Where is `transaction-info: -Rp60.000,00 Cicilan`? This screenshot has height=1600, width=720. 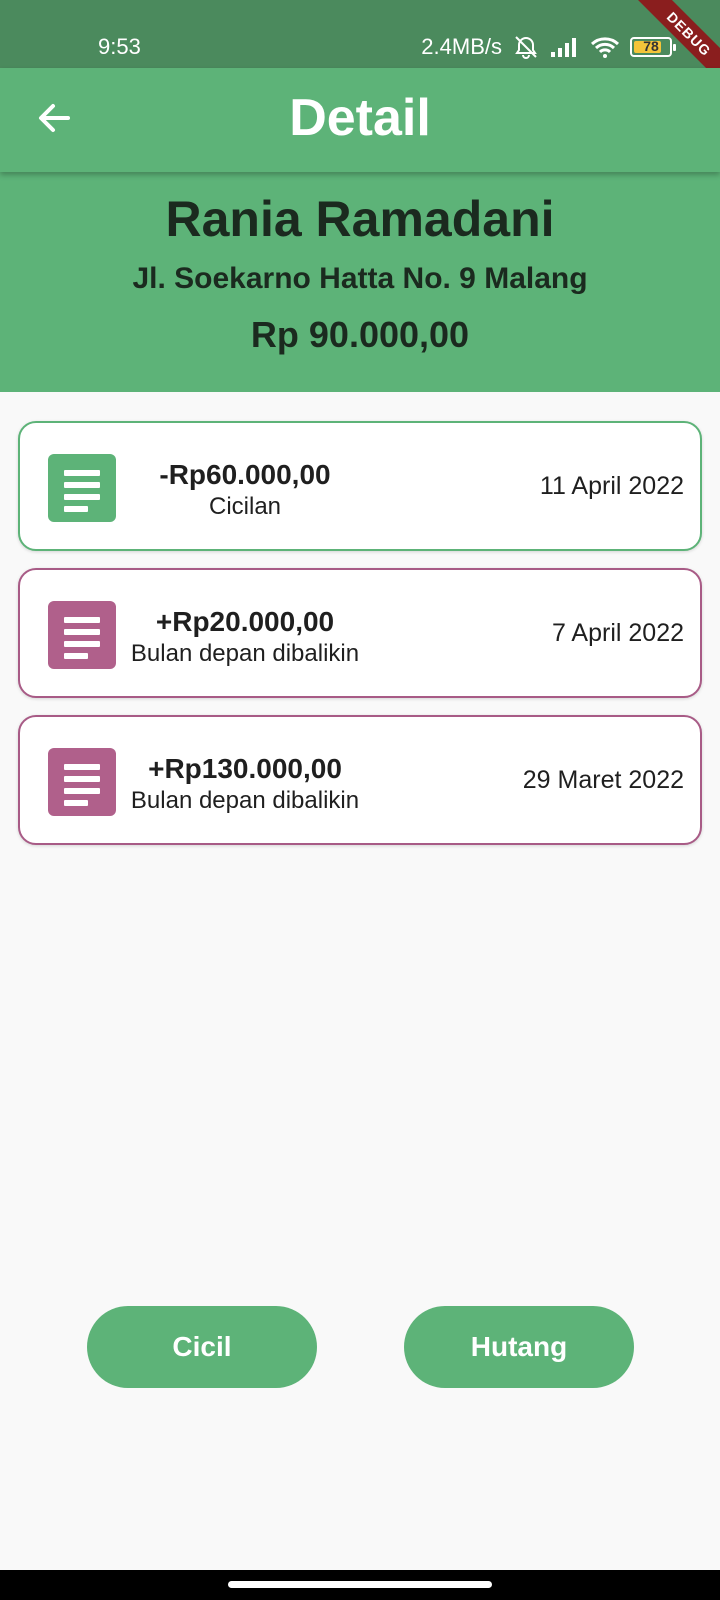 transaction-info: -Rp60.000,00 Cicilan is located at coordinates (245, 490).